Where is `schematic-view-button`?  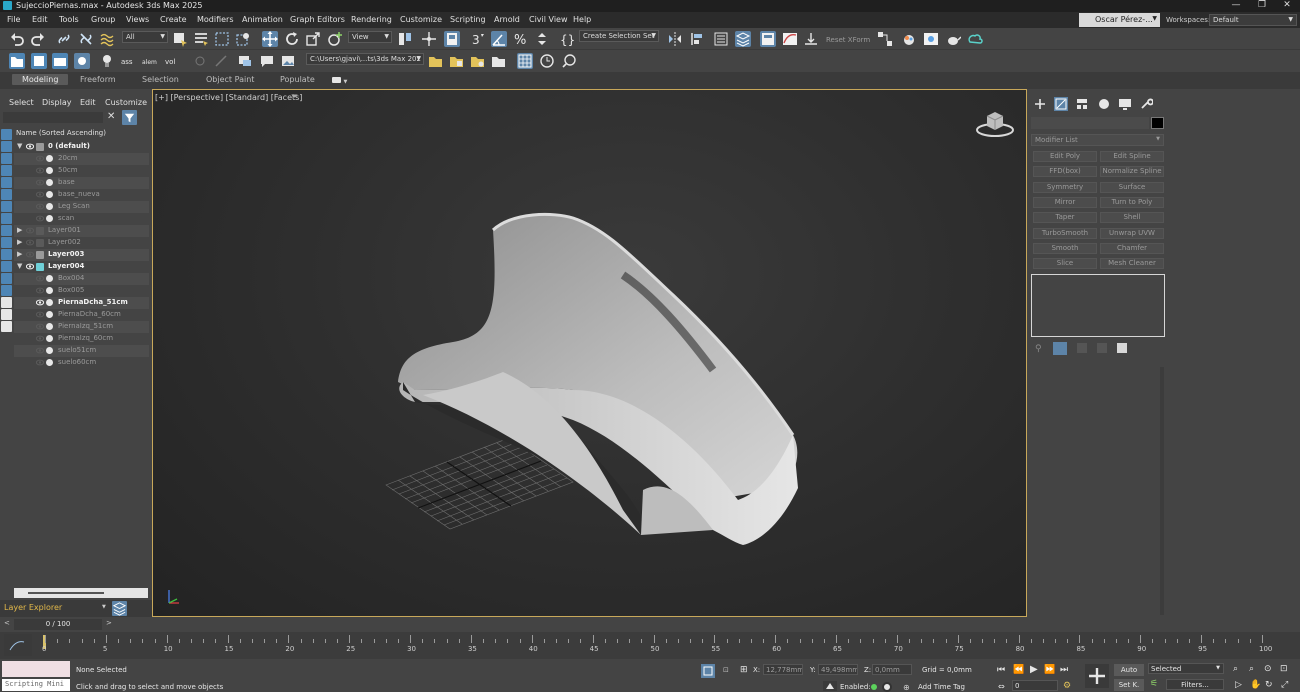 schematic-view-button is located at coordinates (885, 39).